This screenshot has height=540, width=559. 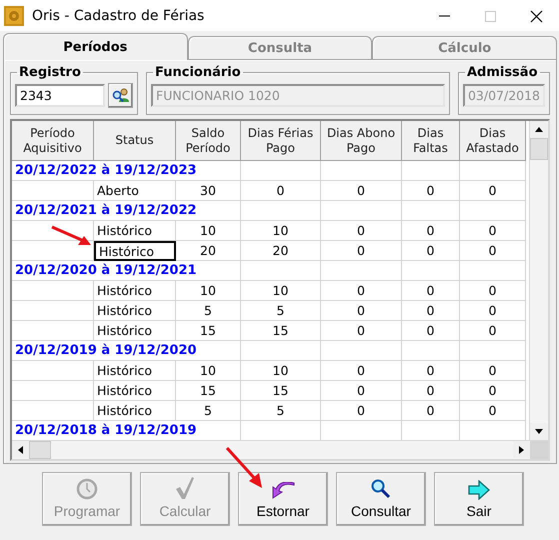 What do you see at coordinates (381, 489) in the screenshot?
I see `search-icon` at bounding box center [381, 489].